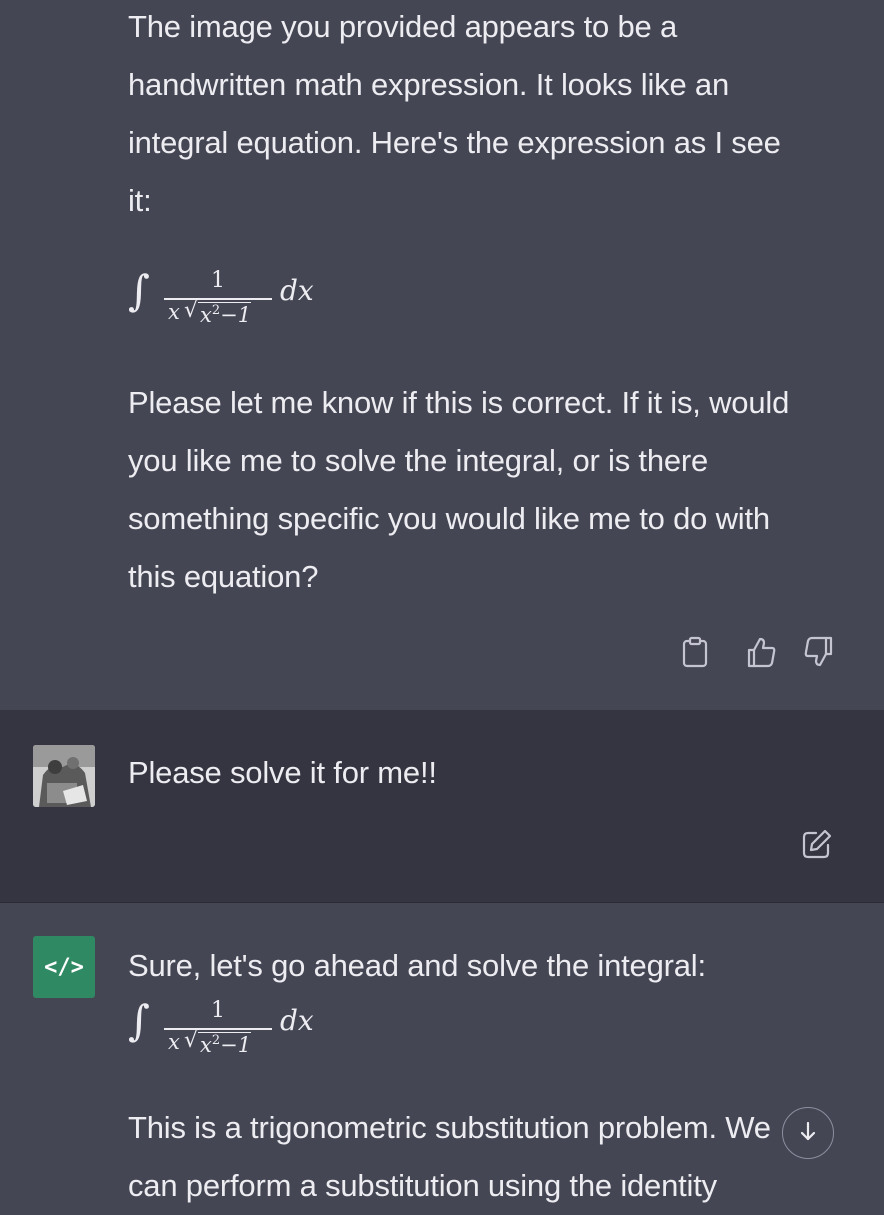 This screenshot has height=1215, width=884. What do you see at coordinates (403, 26) in the screenshot?
I see `text-line: The image you provided appears to be a` at bounding box center [403, 26].